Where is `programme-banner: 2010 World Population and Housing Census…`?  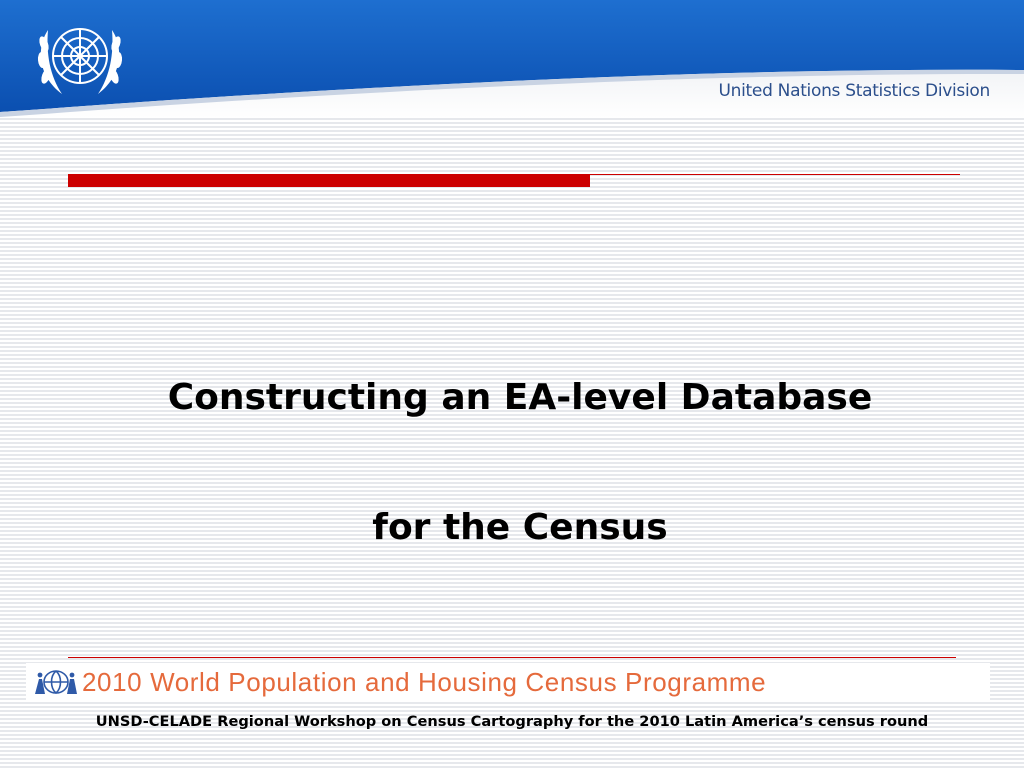 programme-banner: 2010 World Population and Housing Census… is located at coordinates (508, 682).